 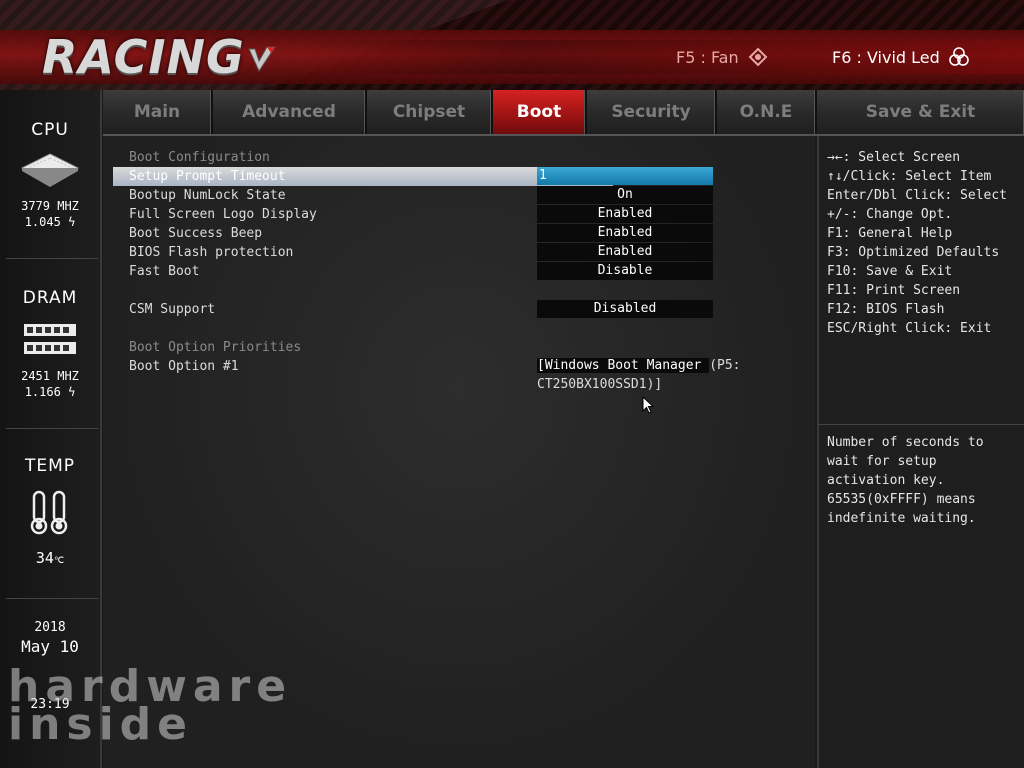 What do you see at coordinates (901, 499) in the screenshot?
I see `description-line: 65535(0xFFFF) means` at bounding box center [901, 499].